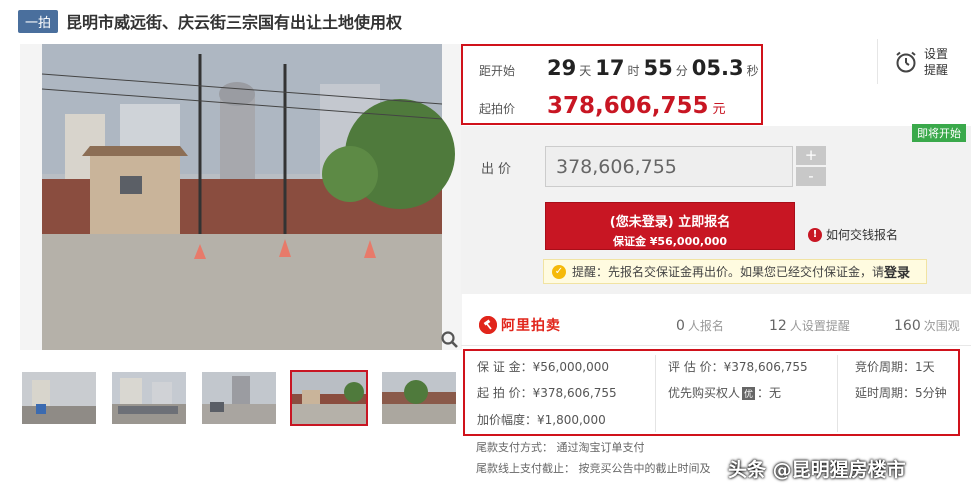 The width and height of the screenshot is (971, 493). Describe the element at coordinates (939, 133) in the screenshot. I see `status-badge: 即将开始` at that location.